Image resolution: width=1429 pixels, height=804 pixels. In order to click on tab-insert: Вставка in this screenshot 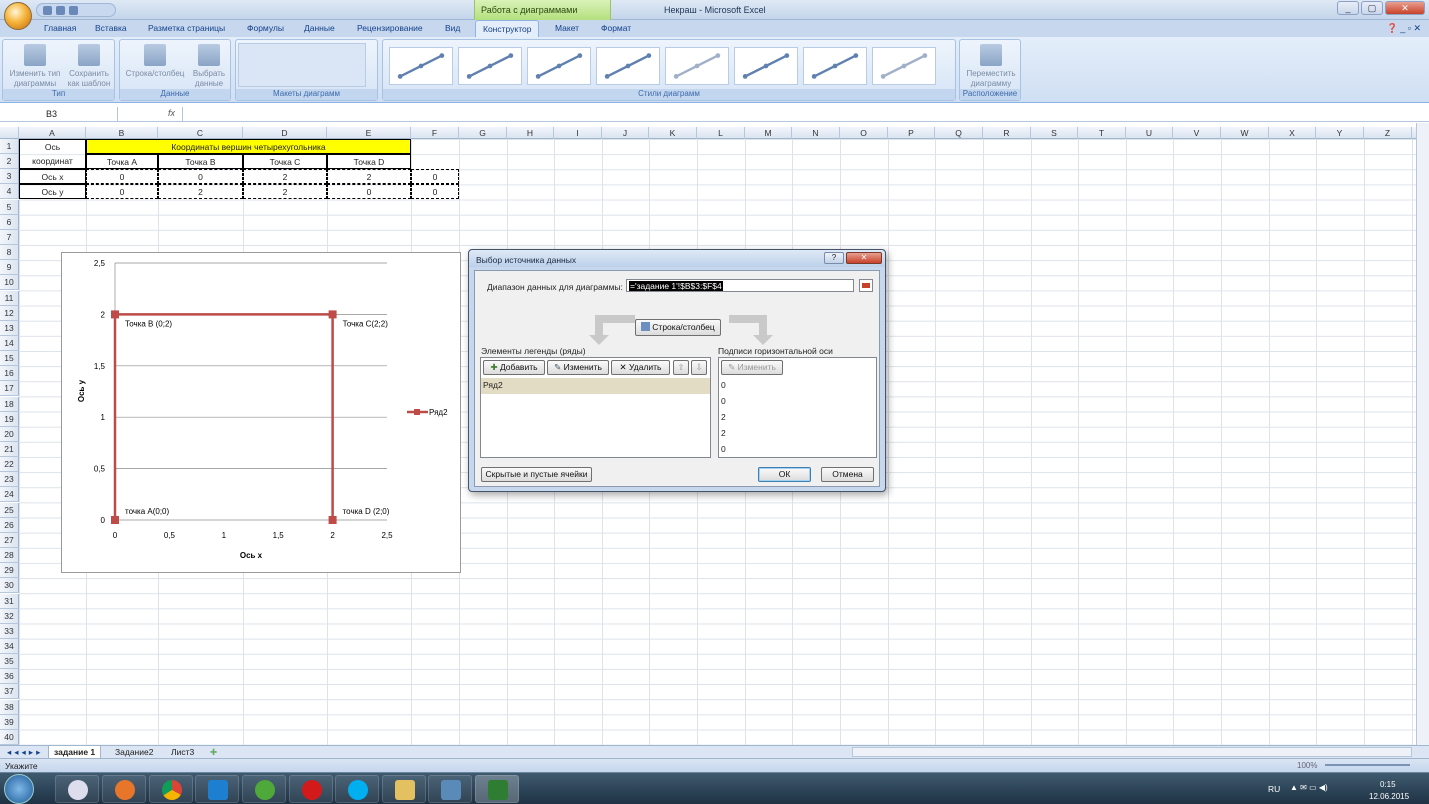, I will do `click(111, 28)`.